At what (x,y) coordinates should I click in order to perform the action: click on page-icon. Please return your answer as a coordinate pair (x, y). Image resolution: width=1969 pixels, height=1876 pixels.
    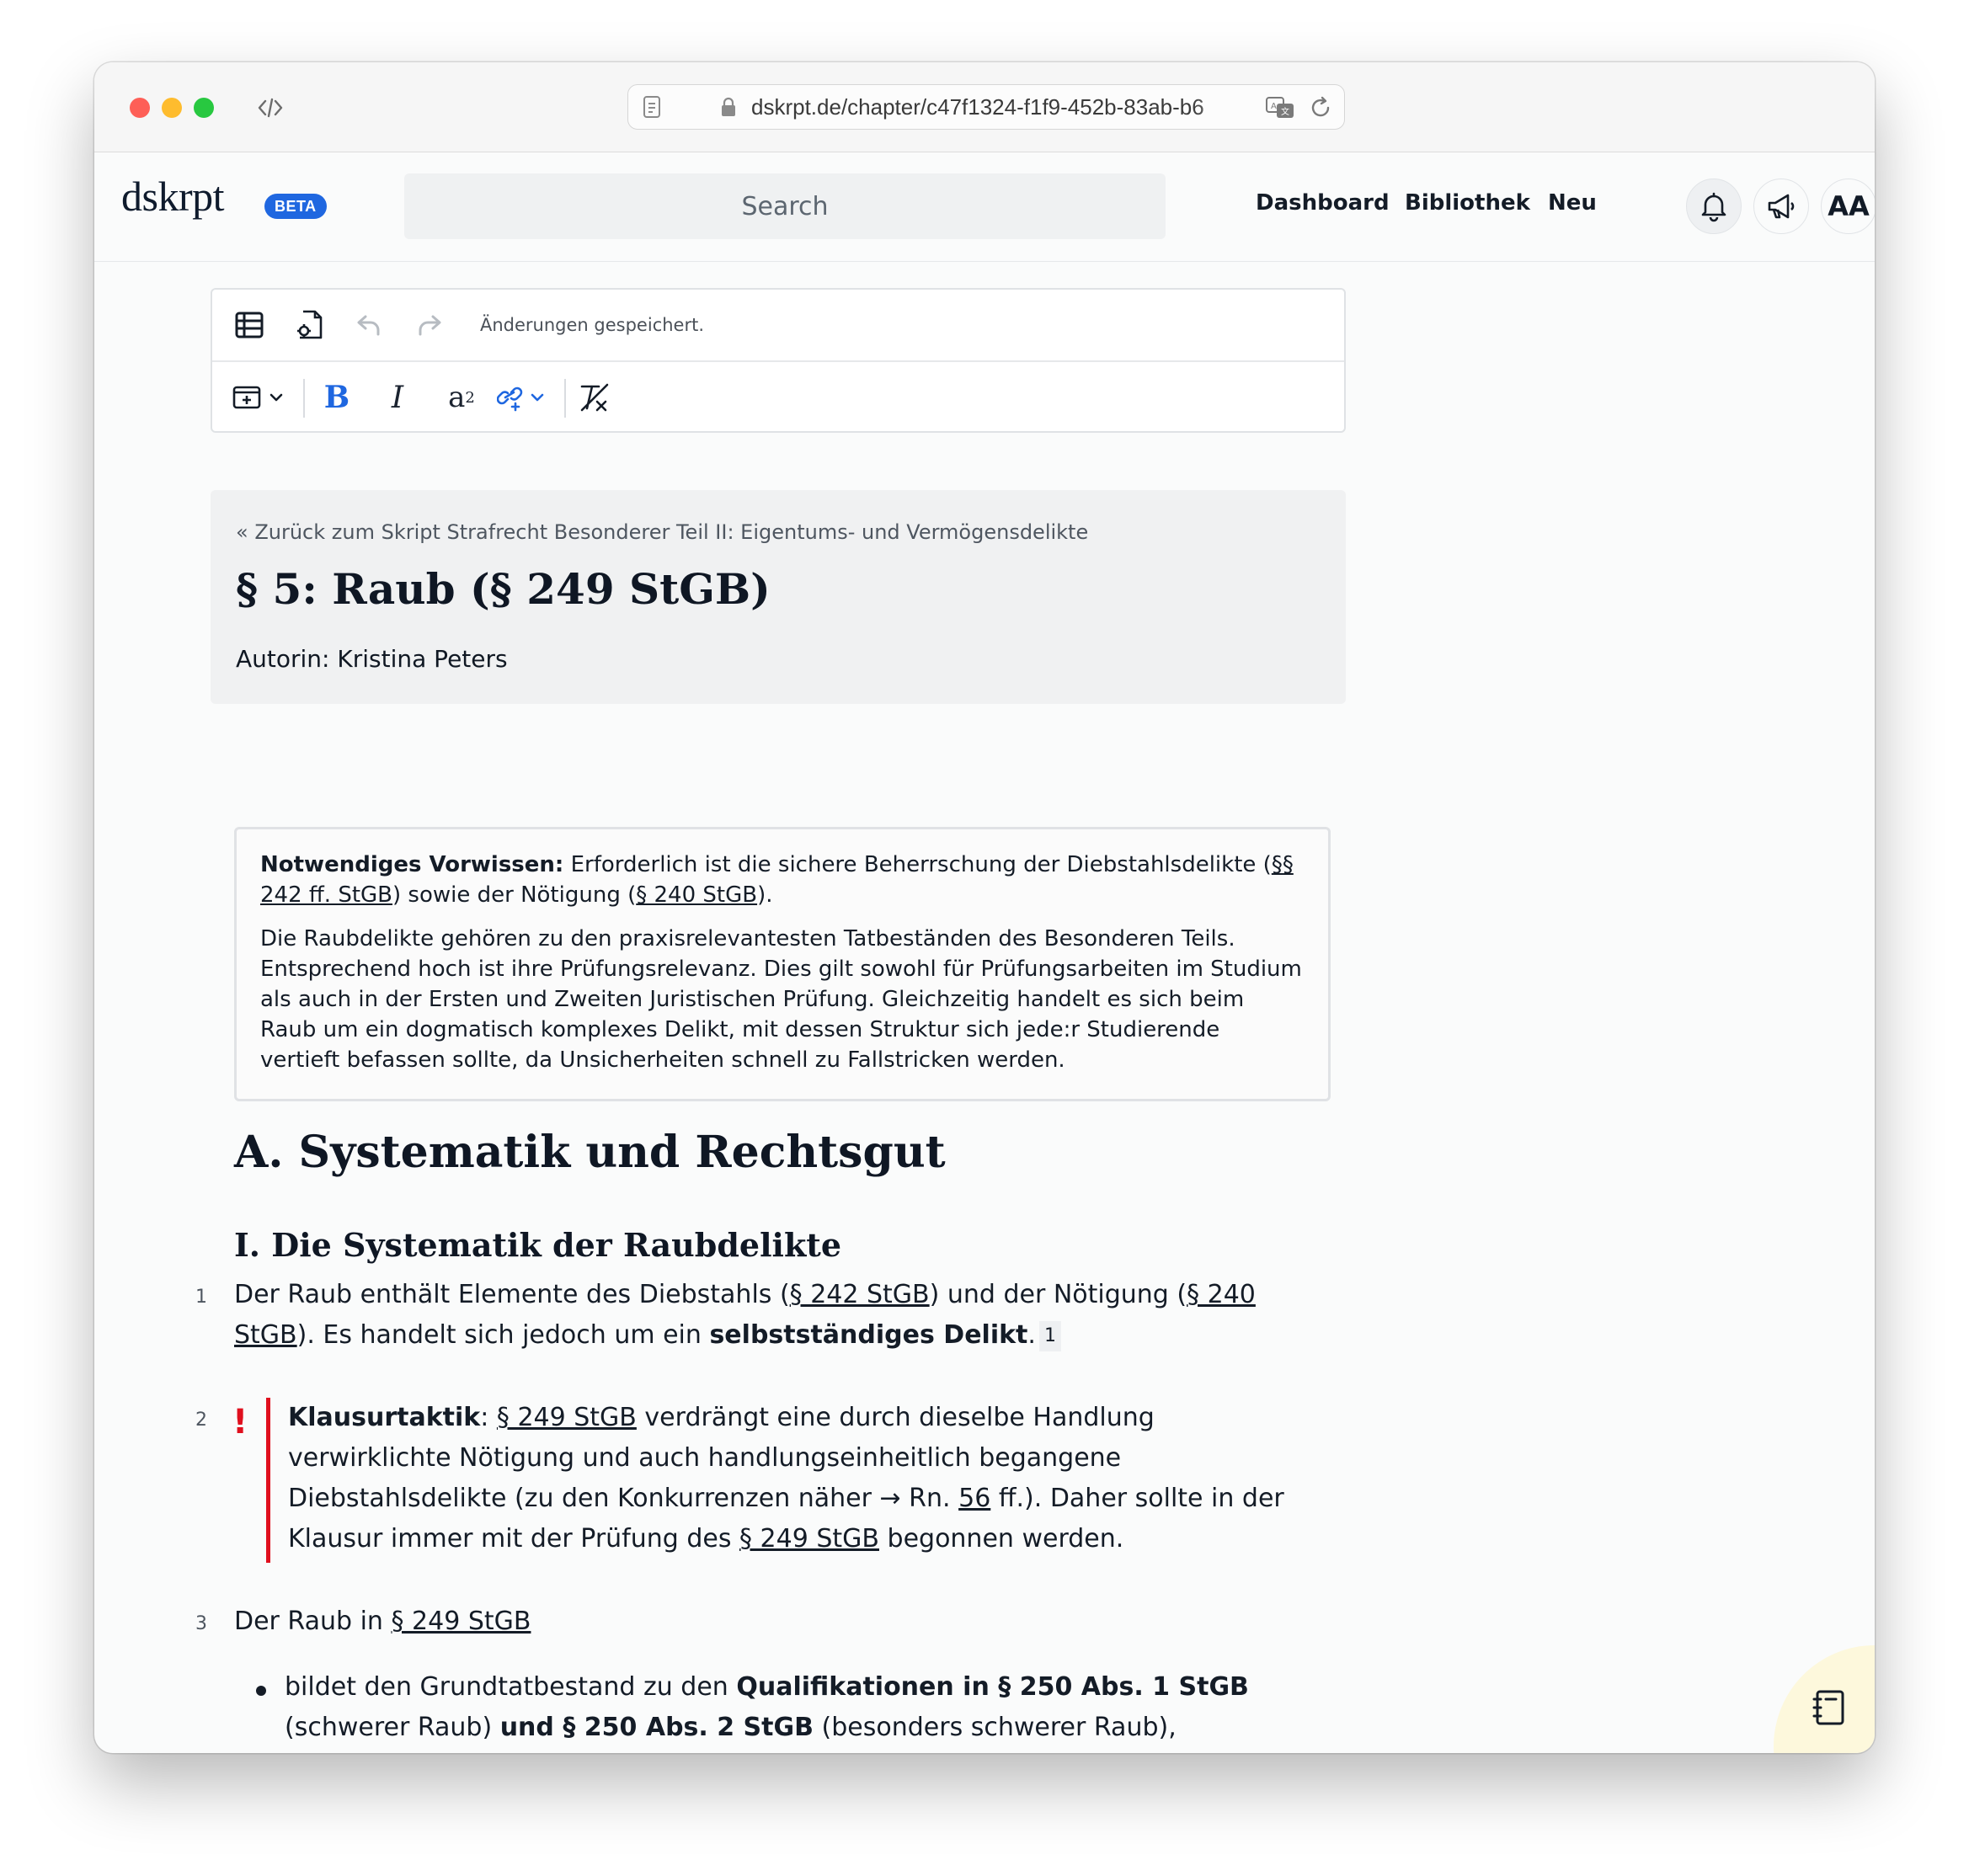
    Looking at the image, I should click on (652, 107).